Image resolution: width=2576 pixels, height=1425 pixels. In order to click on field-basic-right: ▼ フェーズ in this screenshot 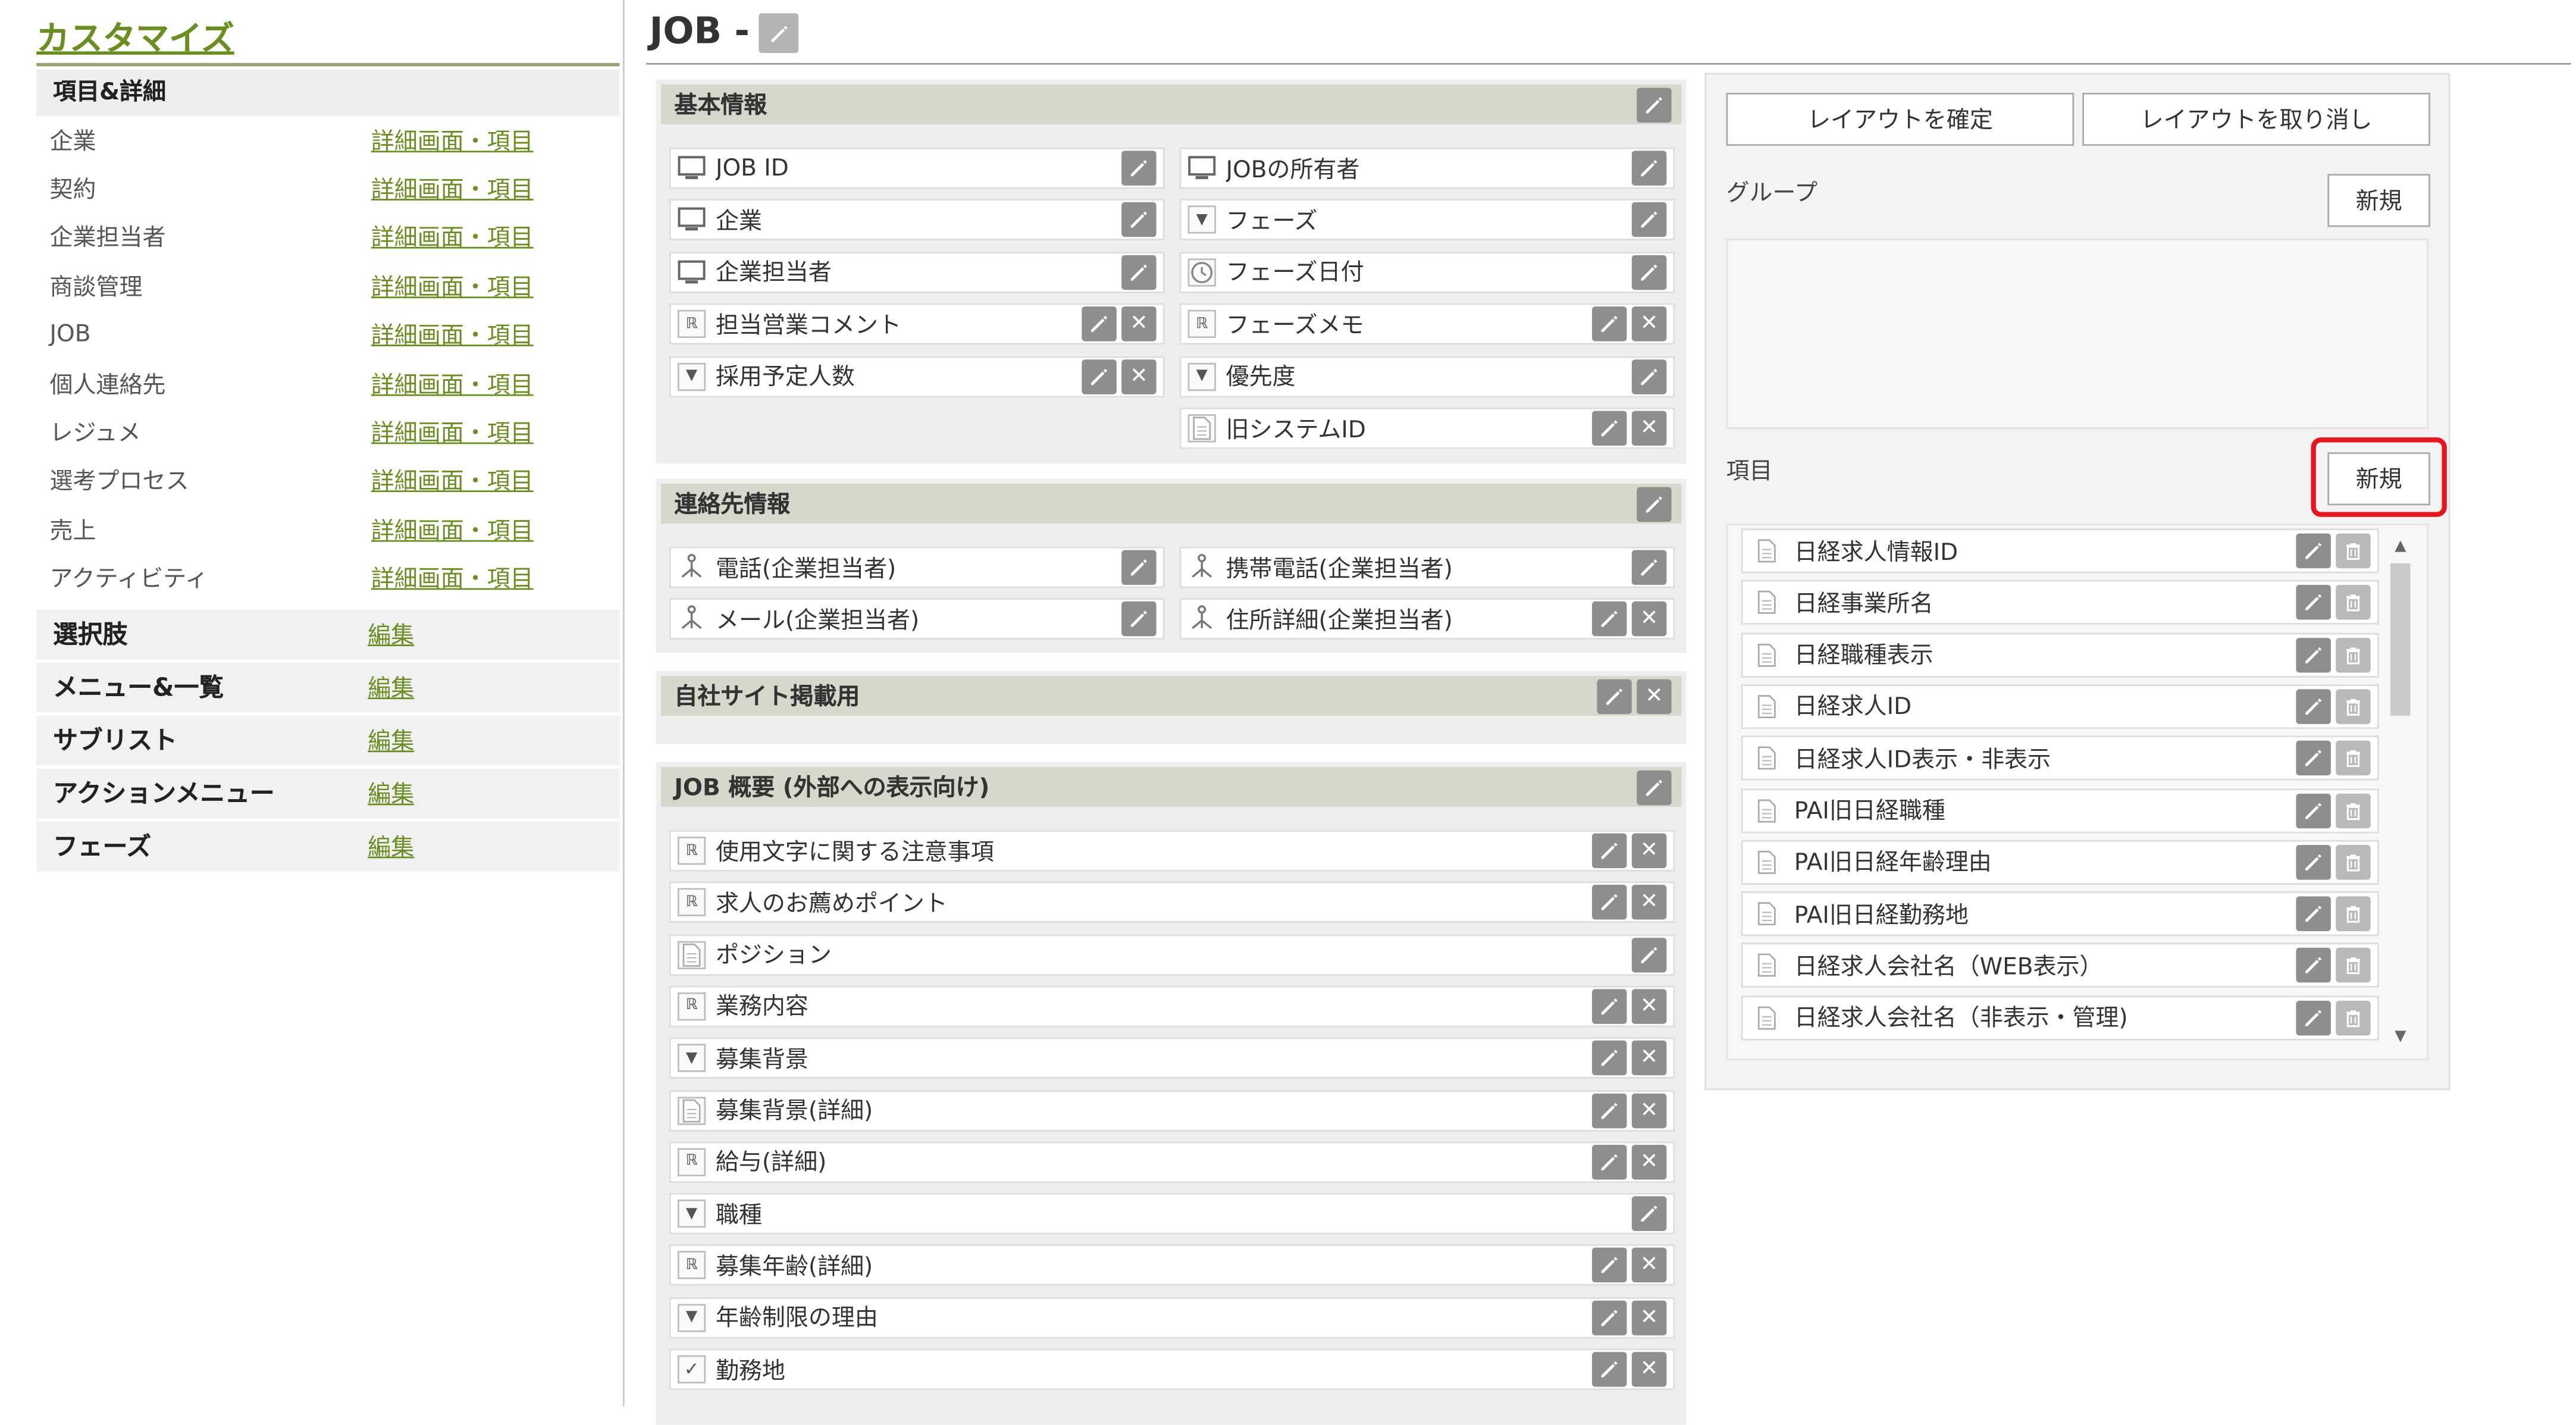, I will do `click(1427, 220)`.